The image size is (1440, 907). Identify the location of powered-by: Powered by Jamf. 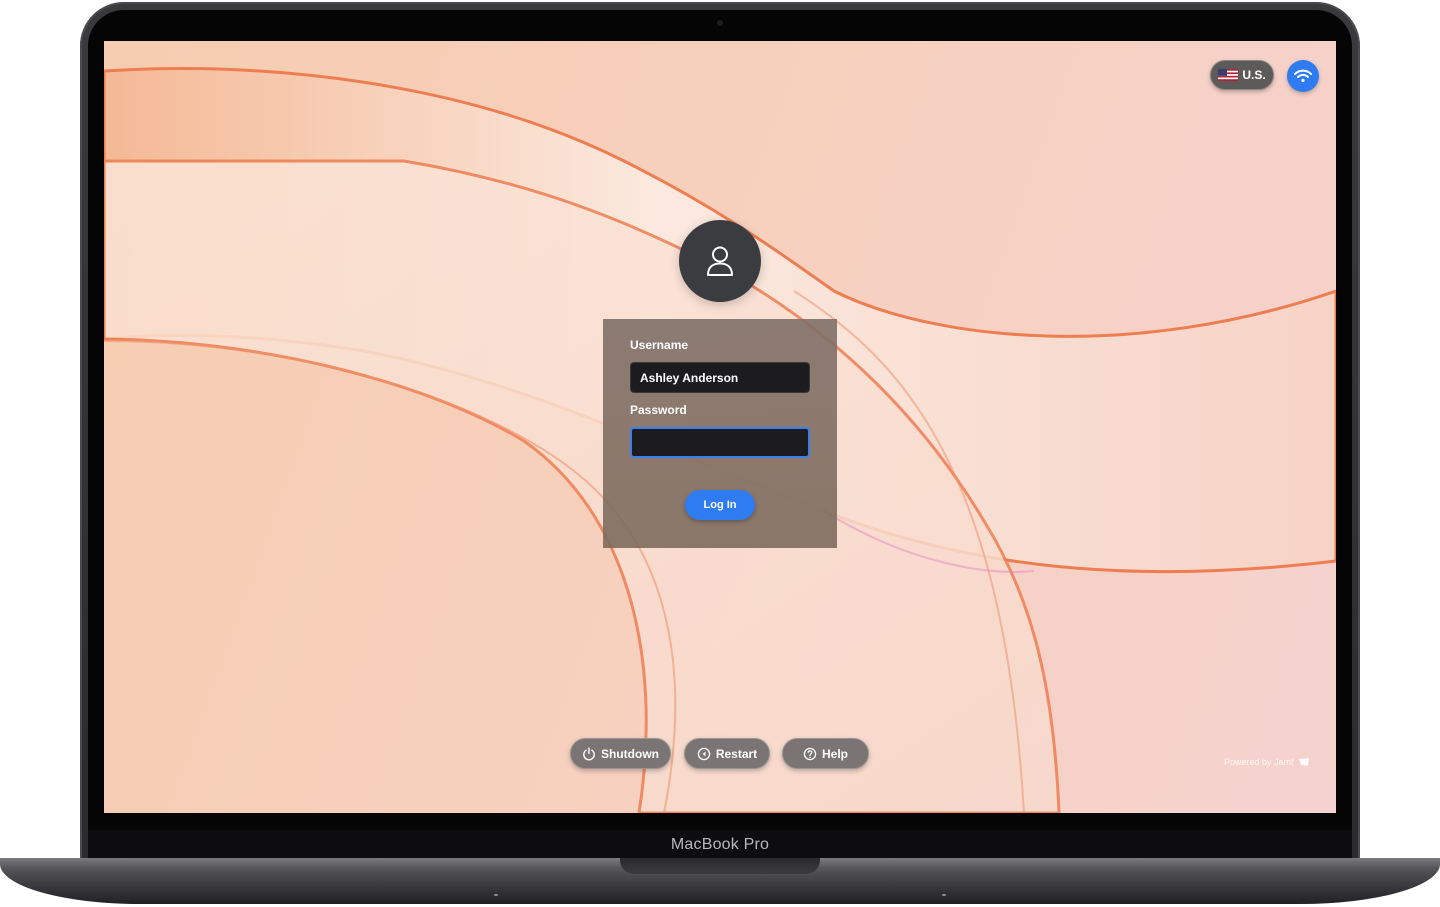
(1267, 762).